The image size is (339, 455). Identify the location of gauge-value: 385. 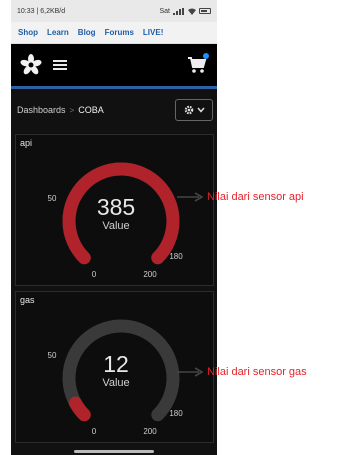
(116, 207).